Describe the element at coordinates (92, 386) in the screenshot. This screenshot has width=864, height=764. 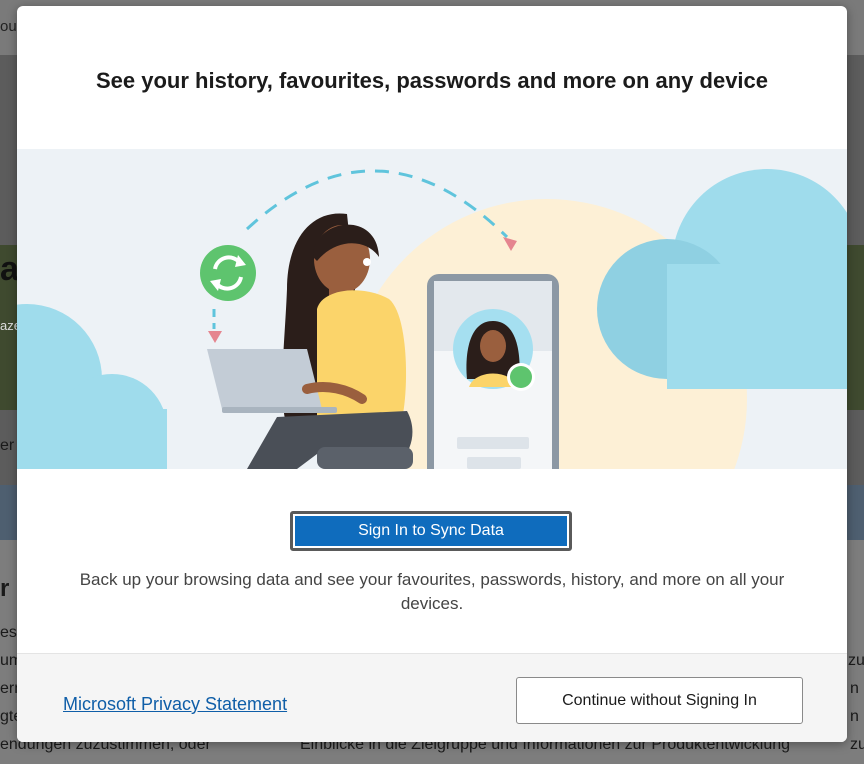
I see `cloud-left-icon` at that location.